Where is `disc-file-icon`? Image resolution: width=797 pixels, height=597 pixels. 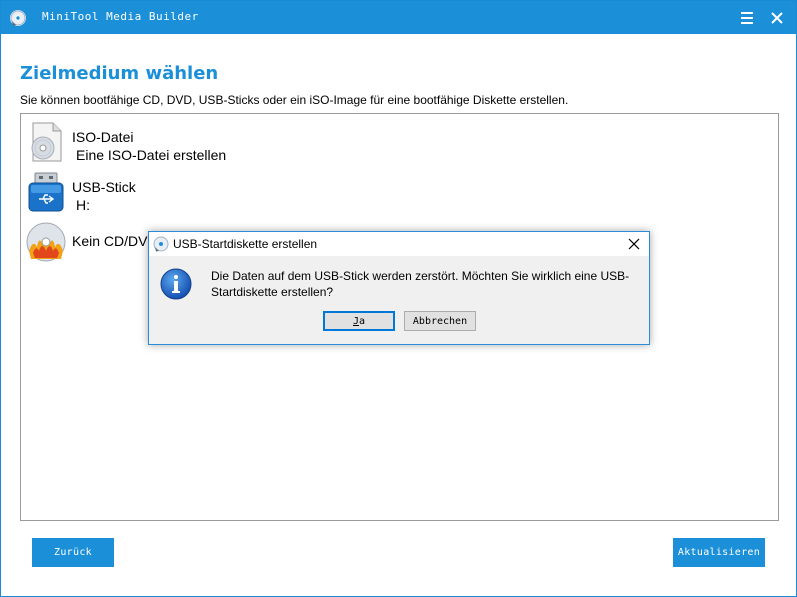
disc-file-icon is located at coordinates (46, 142).